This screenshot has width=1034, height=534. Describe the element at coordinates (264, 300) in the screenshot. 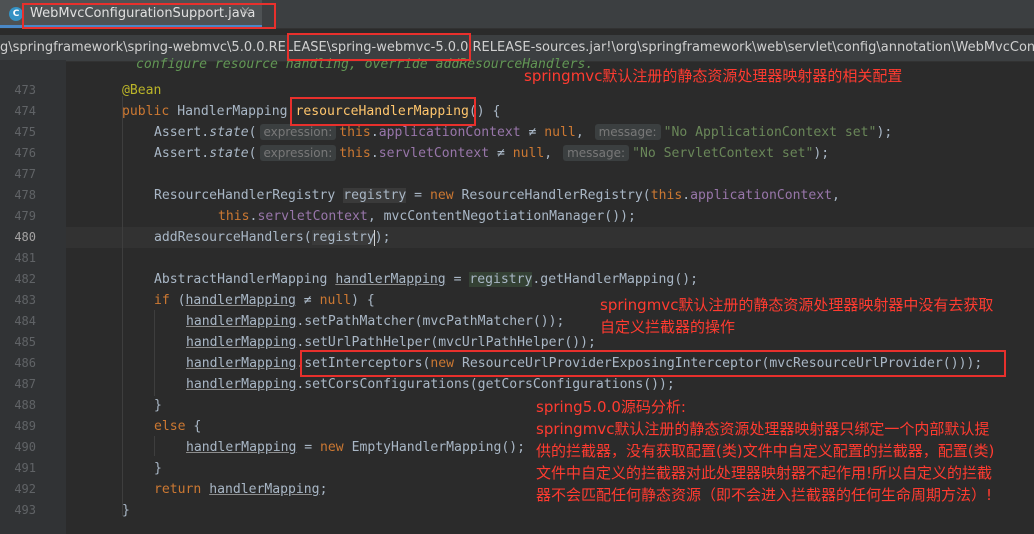

I see `code-line-483: if (handlerMapping ≠ null) {` at that location.